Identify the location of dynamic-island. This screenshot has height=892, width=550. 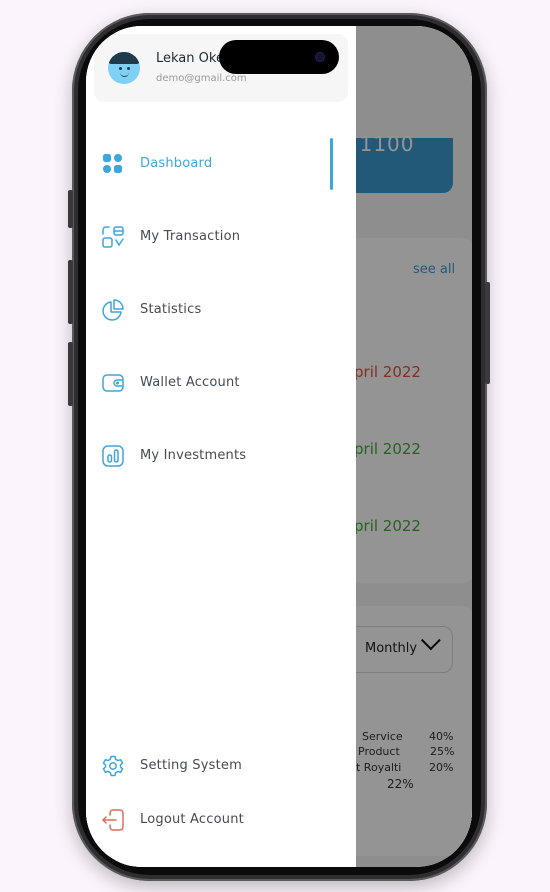
(279, 57).